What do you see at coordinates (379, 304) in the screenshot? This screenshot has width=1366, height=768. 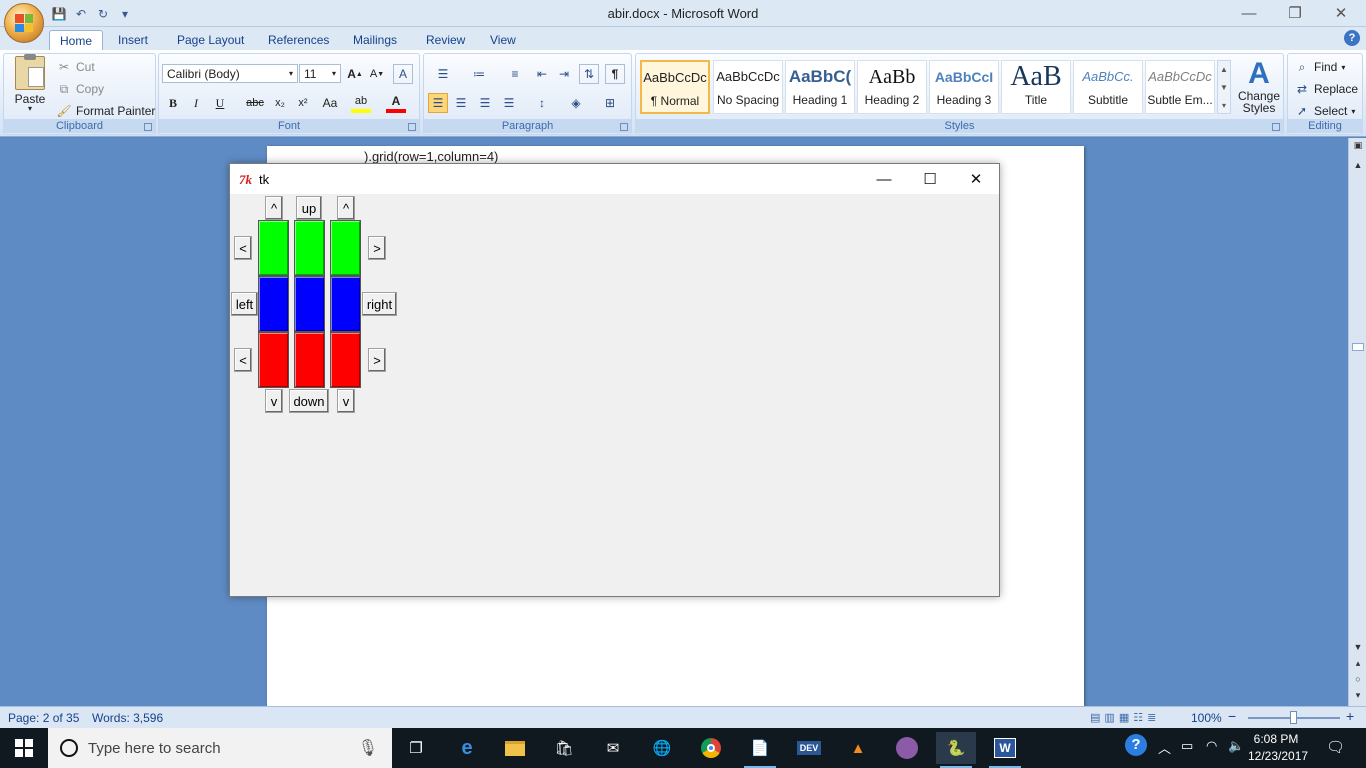 I see `right-button: right` at bounding box center [379, 304].